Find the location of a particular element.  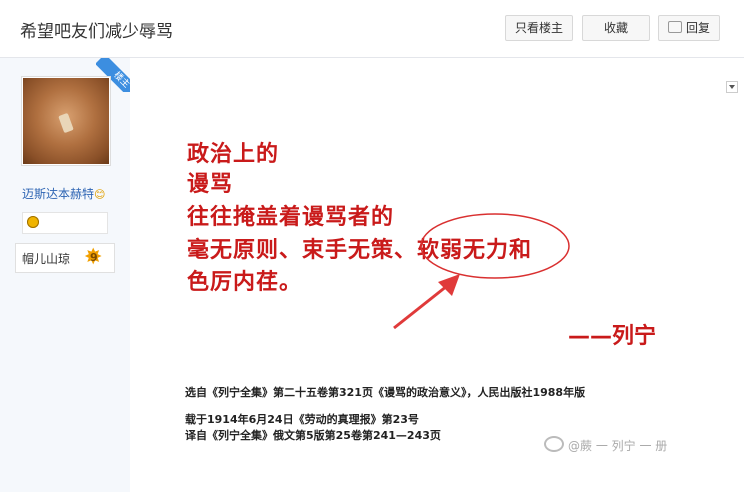

author-name-link: 迈斯达本赫特😊 is located at coordinates (63, 193).